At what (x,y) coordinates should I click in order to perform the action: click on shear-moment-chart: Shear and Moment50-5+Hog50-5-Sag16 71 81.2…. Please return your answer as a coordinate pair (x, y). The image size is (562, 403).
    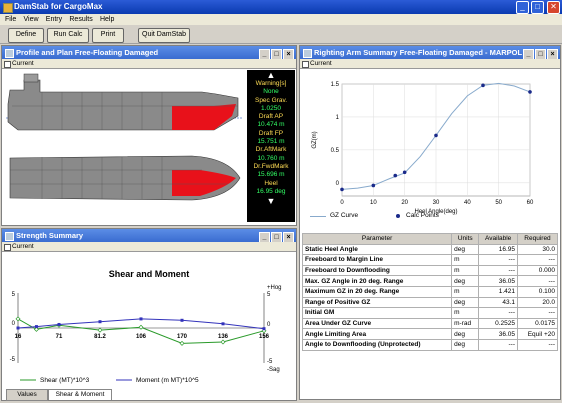
    Looking at the image, I should click on (146, 326).